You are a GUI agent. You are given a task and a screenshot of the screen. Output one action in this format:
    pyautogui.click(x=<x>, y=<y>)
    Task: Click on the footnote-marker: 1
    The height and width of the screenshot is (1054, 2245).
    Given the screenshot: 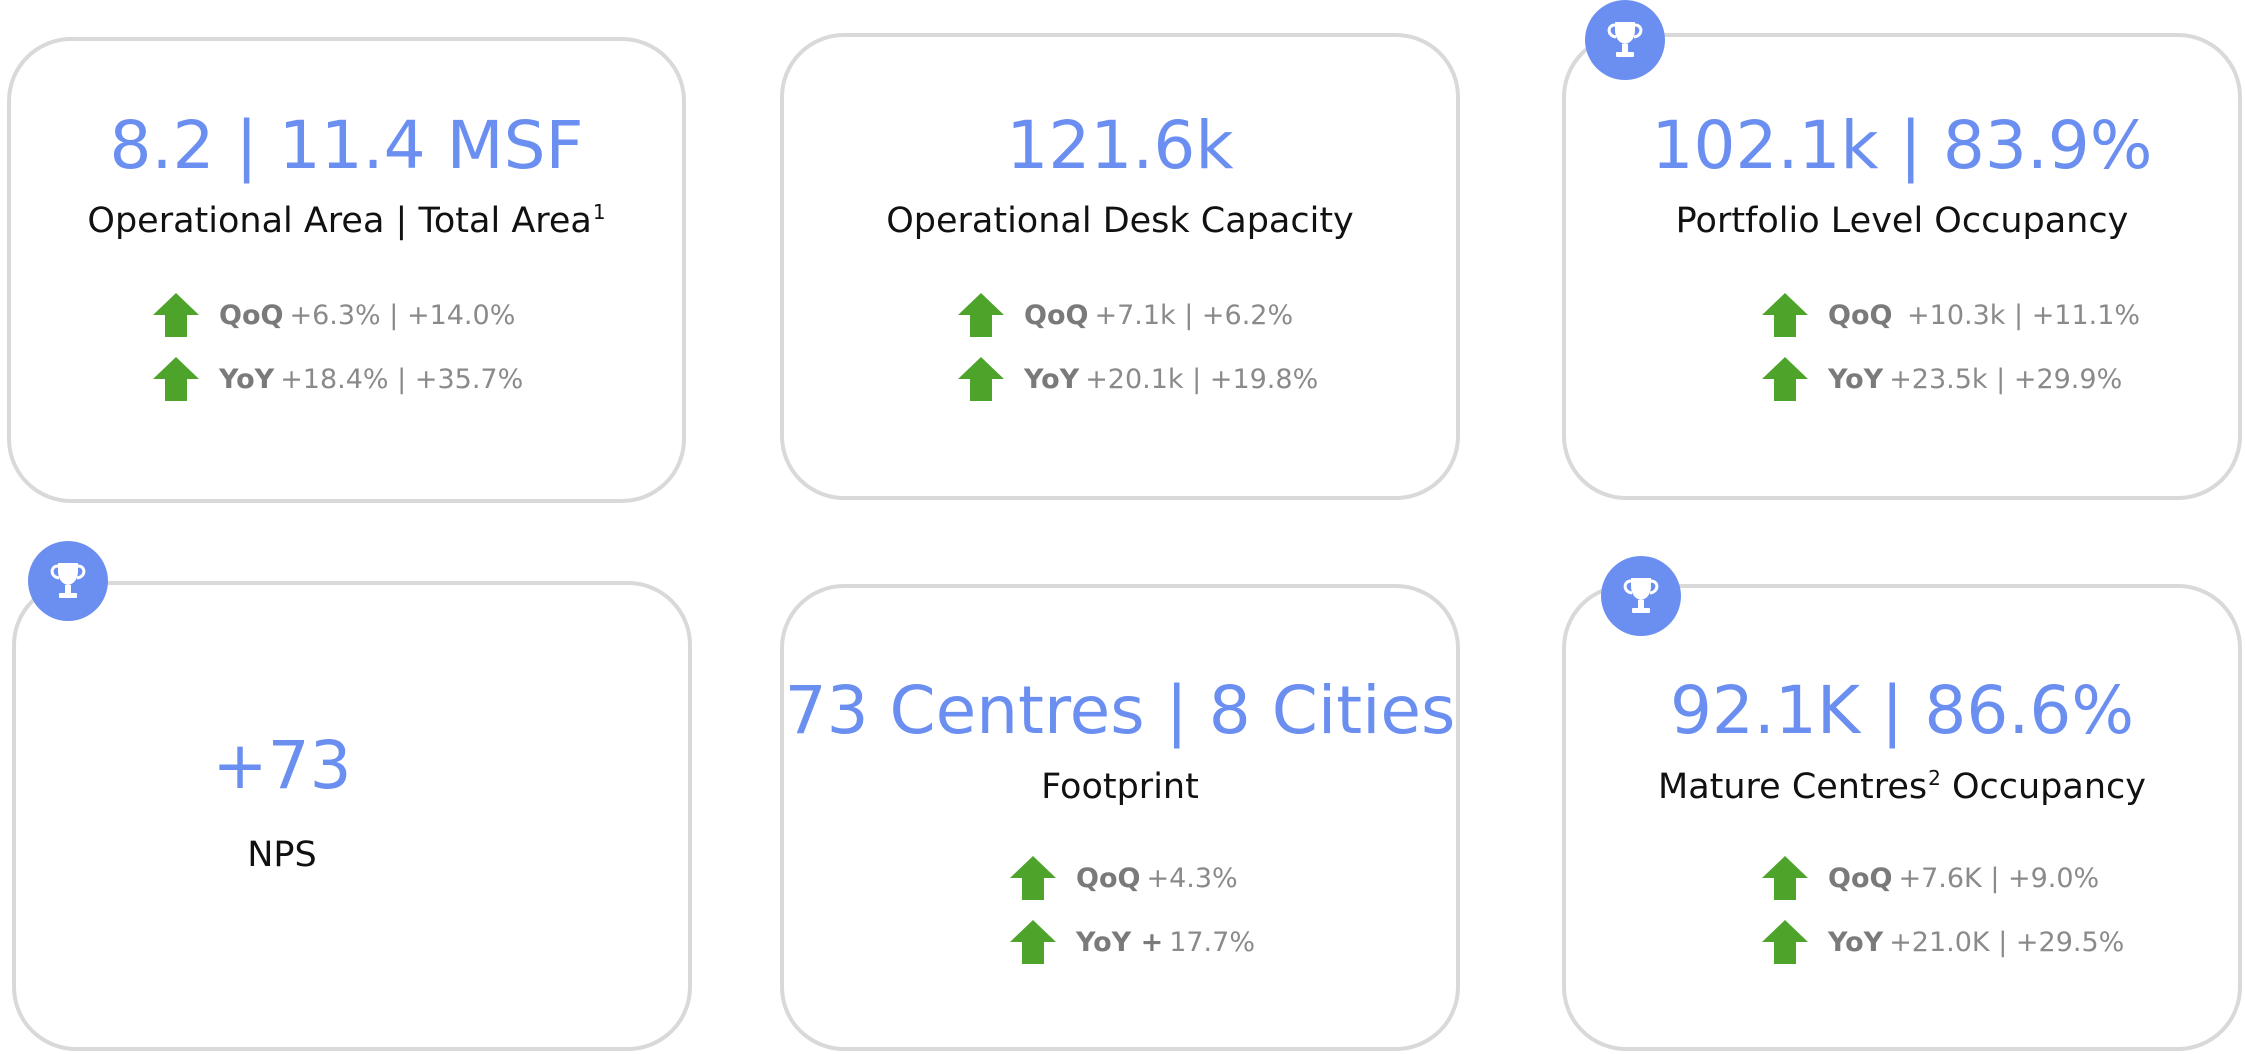 What is the action you would take?
    pyautogui.click(x=599, y=212)
    